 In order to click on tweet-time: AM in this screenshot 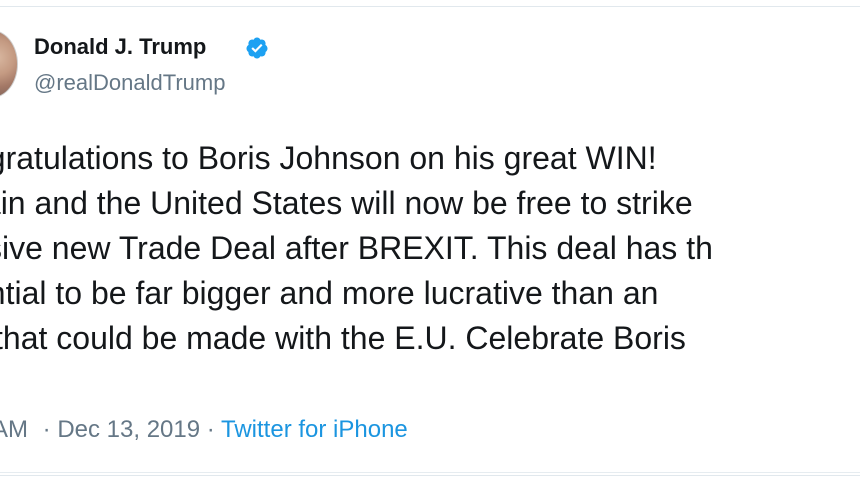, I will do `click(14, 429)`.